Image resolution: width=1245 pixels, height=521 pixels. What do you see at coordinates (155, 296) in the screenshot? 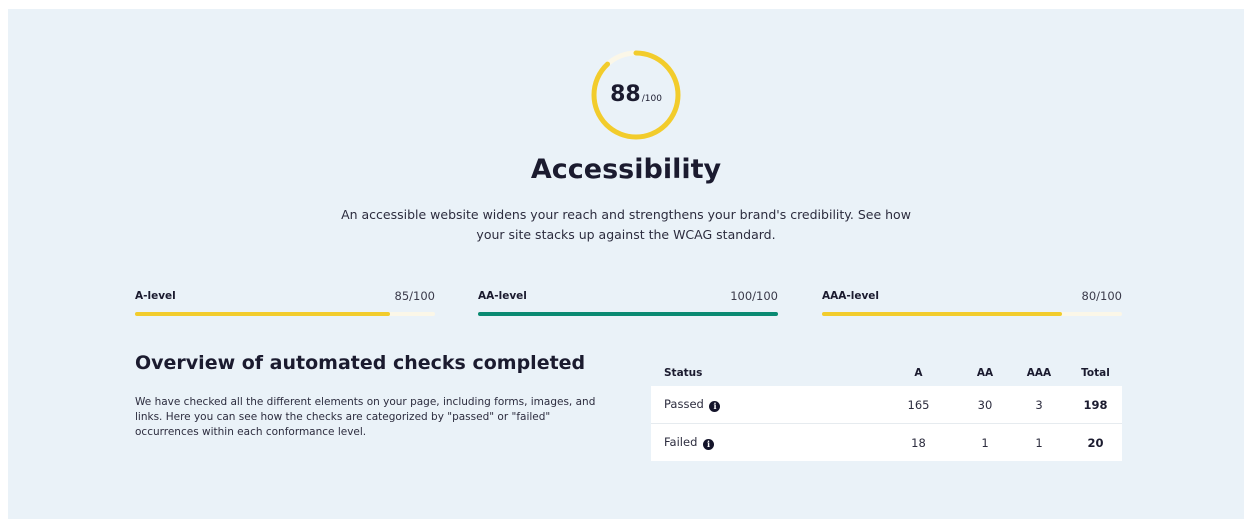
I see `level-a-name: A-level` at bounding box center [155, 296].